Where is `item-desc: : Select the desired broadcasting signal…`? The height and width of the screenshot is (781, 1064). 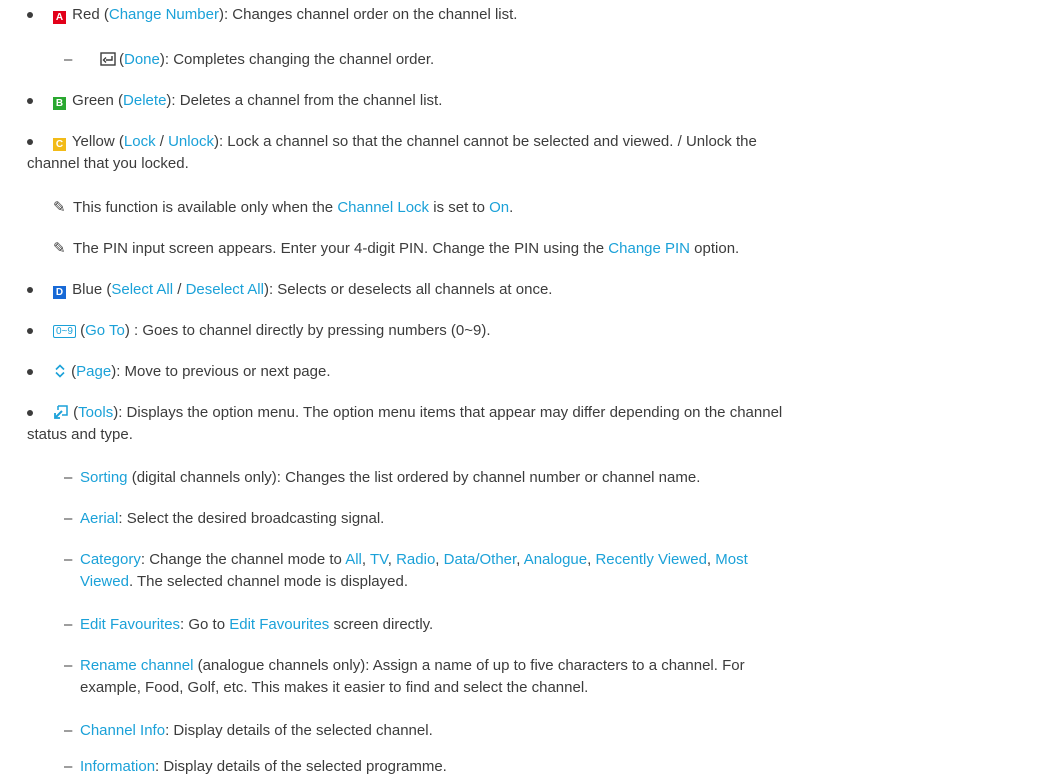
item-desc: : Select the desired broadcasting signal… is located at coordinates (251, 518).